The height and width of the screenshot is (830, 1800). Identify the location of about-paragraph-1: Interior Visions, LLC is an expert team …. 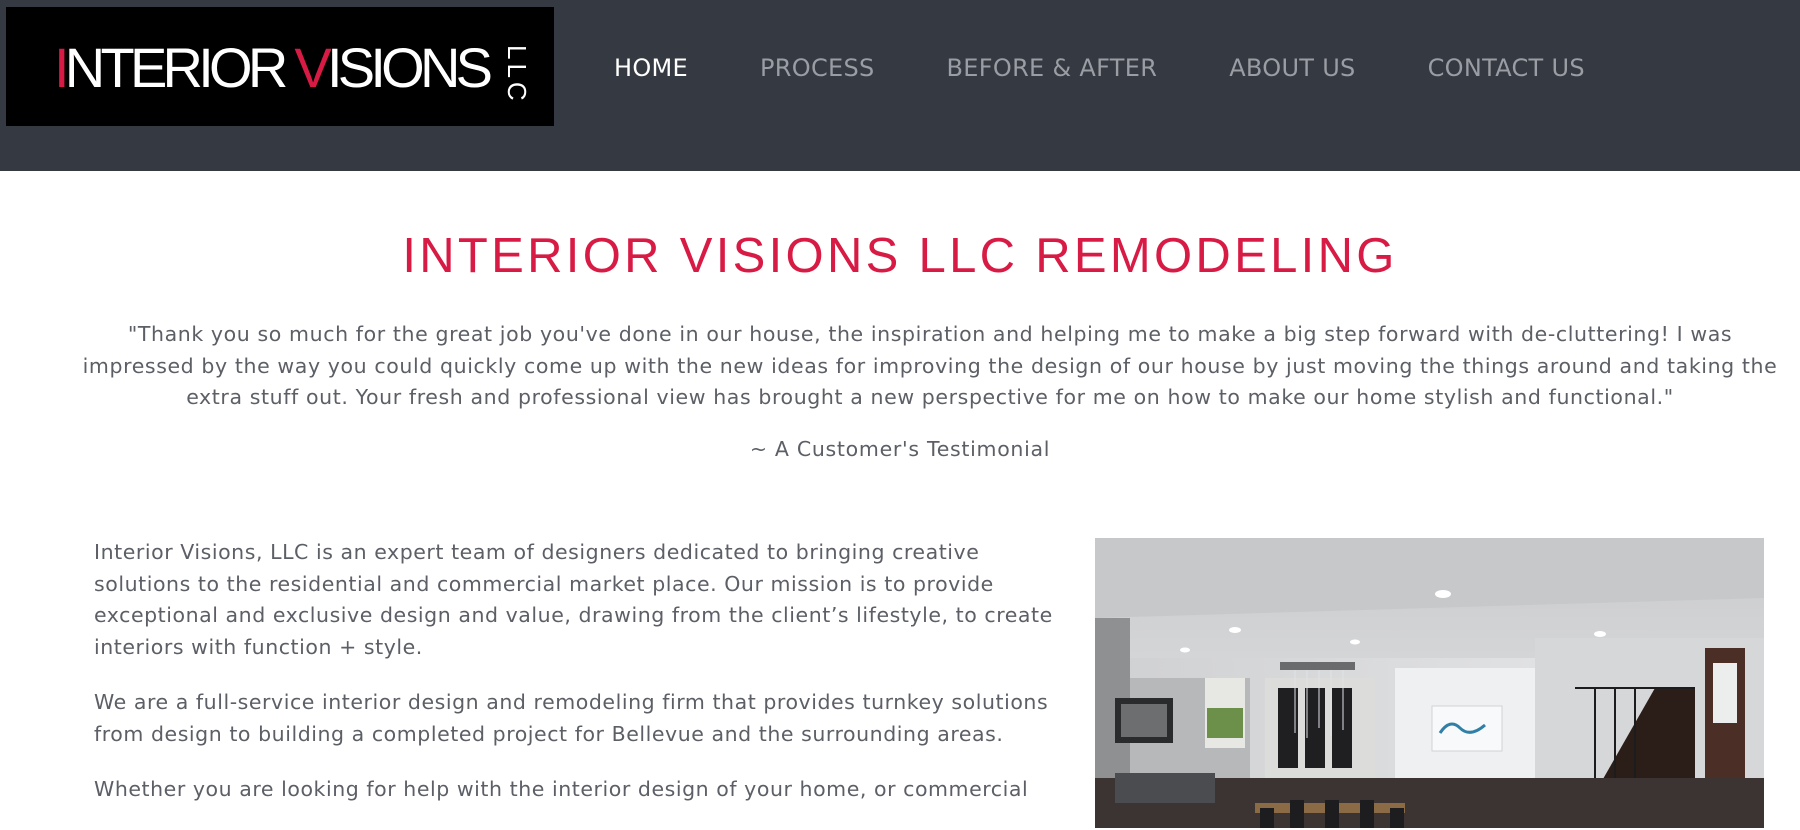
(573, 599).